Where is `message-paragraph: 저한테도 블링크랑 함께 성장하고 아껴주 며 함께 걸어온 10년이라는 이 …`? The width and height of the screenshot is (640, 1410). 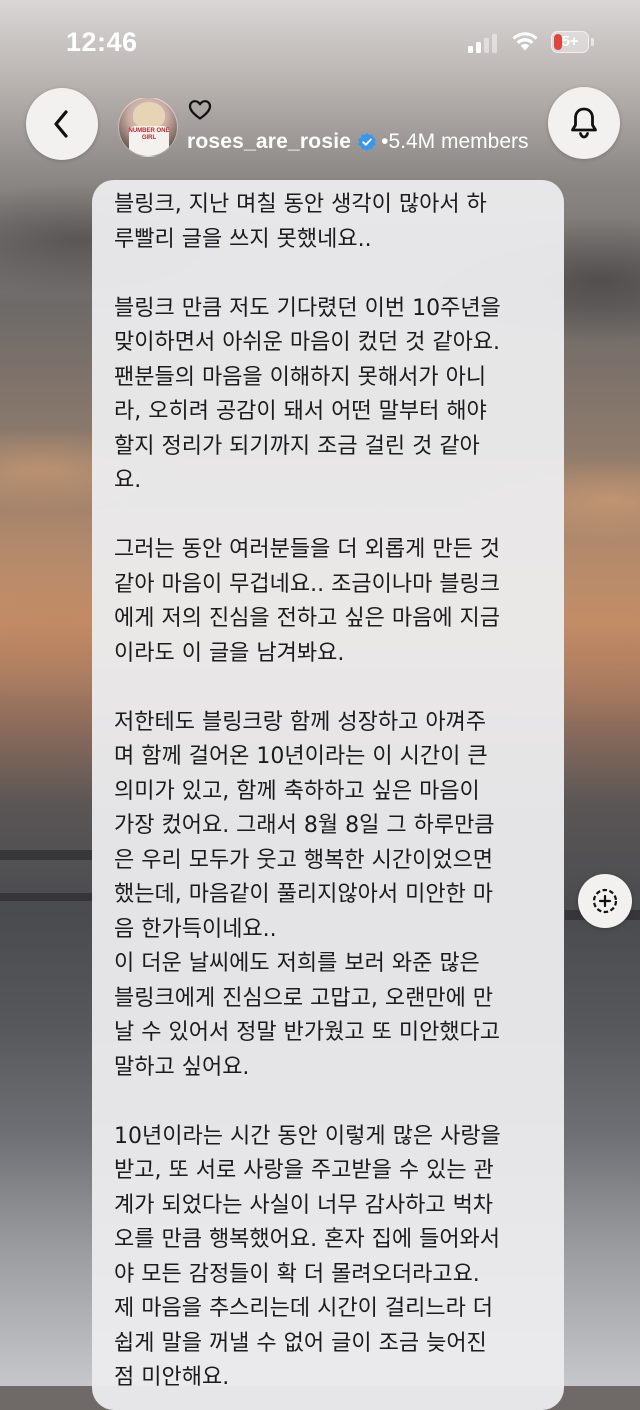 message-paragraph: 저한테도 블링크랑 함께 성장하고 아껴주 며 함께 걸어온 10년이라는 이 … is located at coordinates (304, 825).